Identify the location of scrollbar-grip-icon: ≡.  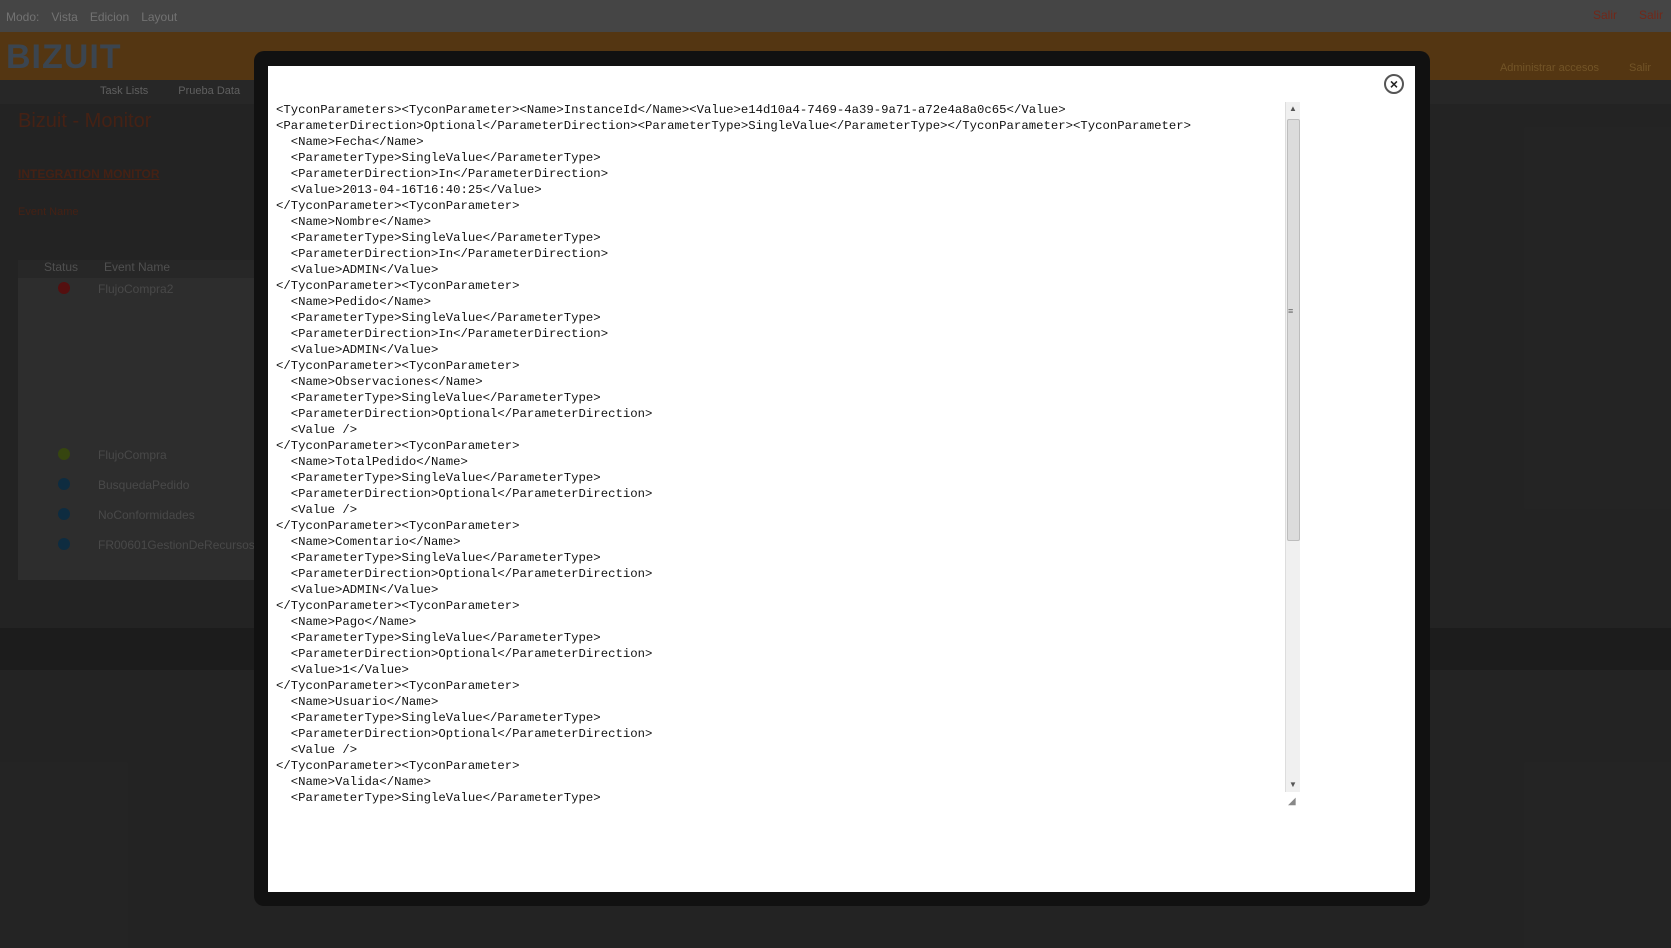
(1291, 311).